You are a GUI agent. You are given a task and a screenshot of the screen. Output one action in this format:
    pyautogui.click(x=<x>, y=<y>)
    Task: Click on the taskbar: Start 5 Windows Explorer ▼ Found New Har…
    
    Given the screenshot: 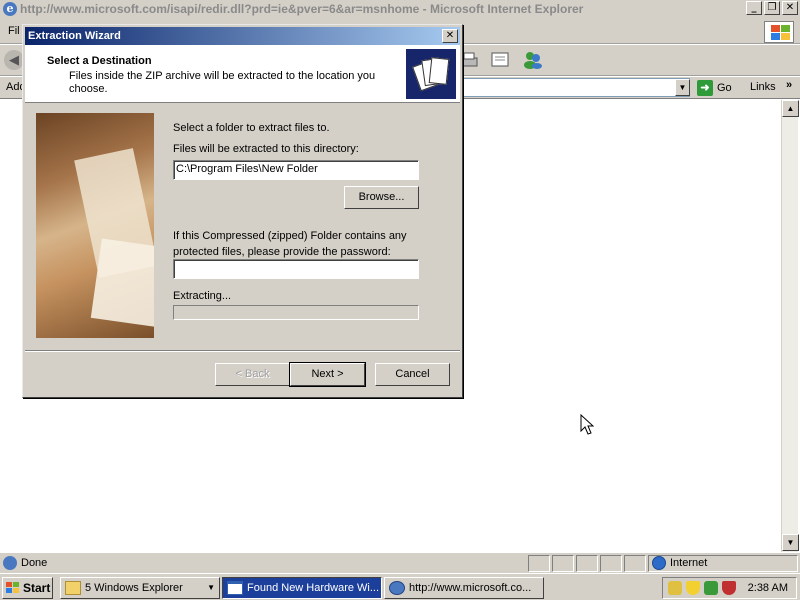 What is the action you would take?
    pyautogui.click(x=400, y=586)
    